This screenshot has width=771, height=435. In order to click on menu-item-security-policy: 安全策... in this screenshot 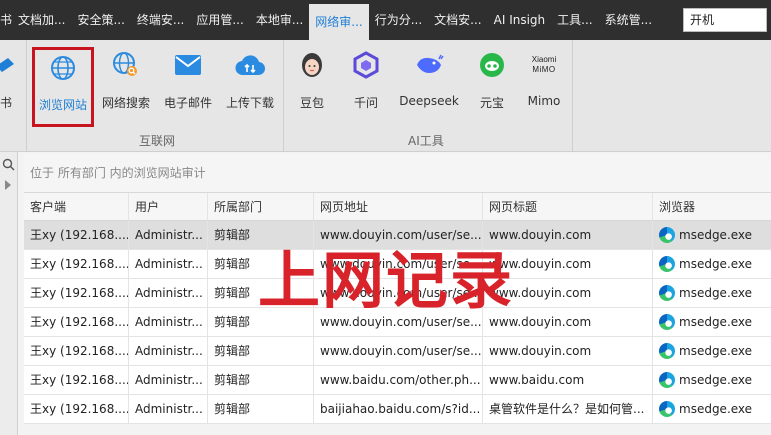, I will do `click(100, 20)`.